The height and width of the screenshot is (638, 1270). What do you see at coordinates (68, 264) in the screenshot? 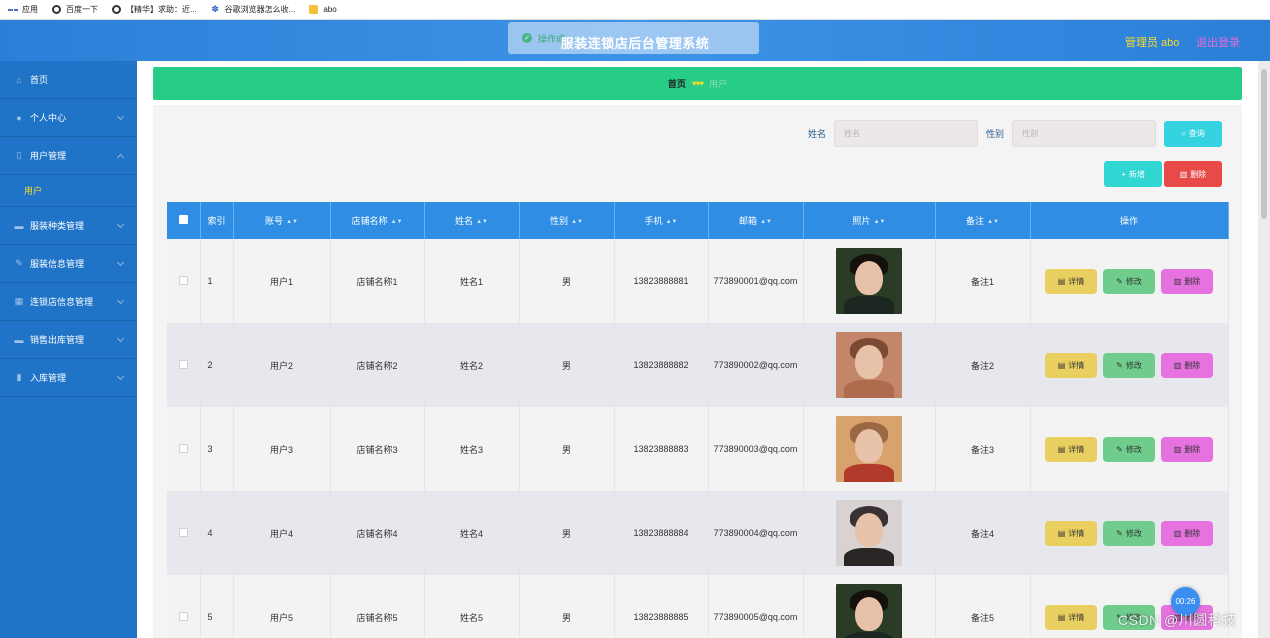
I see `sidebar-item-clothing-info: ✎ 服装信息管理` at bounding box center [68, 264].